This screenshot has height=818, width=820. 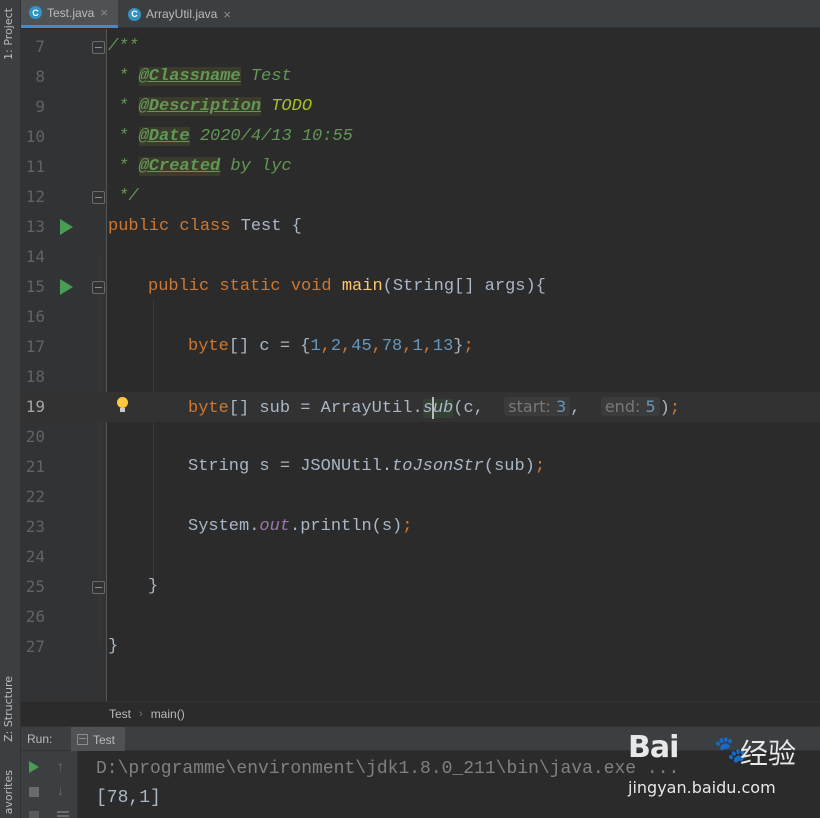 I want to click on code-text: public class Test {, so click(x=205, y=227).